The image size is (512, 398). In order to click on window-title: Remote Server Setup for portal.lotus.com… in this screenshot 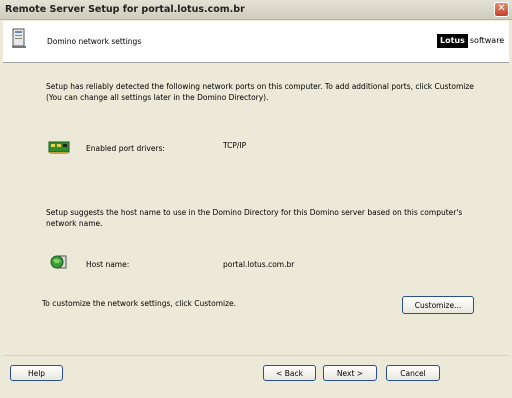, I will do `click(125, 9)`.